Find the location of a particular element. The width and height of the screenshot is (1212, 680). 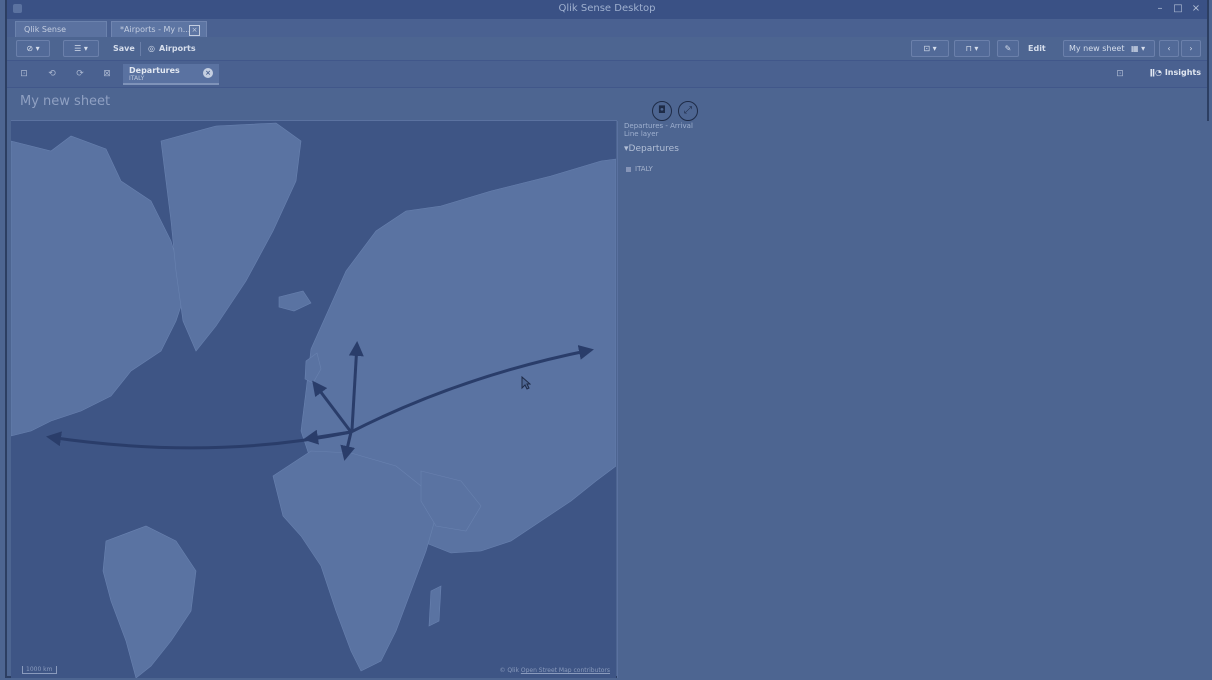

compass-icon: ⊘ ▾ is located at coordinates (33, 48).